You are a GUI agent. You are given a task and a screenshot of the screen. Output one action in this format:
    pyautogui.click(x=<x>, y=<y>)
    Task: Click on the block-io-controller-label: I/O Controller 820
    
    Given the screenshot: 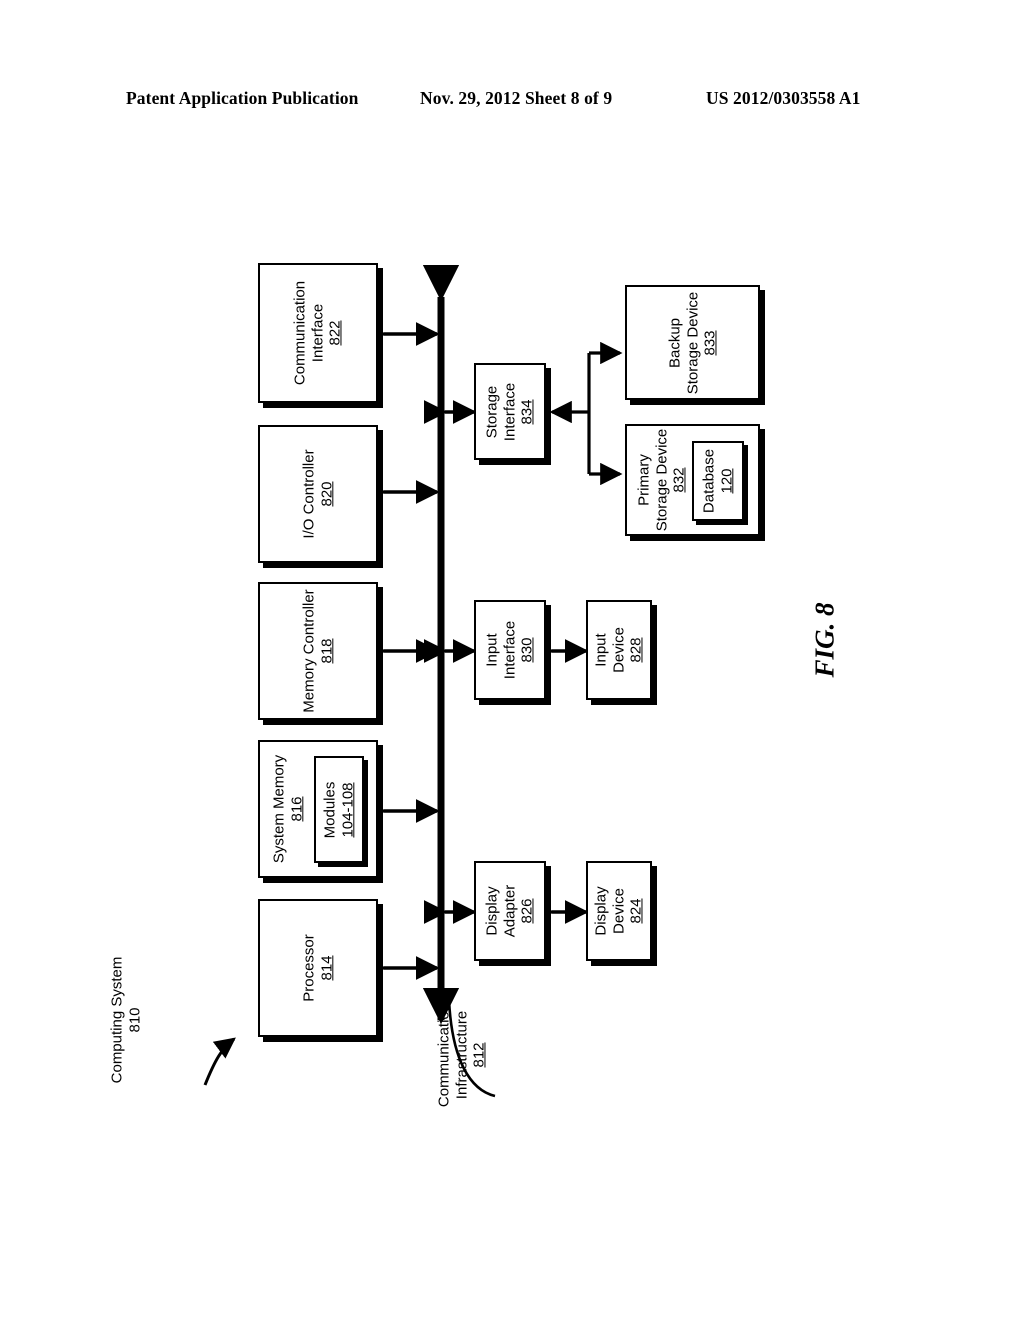 What is the action you would take?
    pyautogui.click(x=317, y=494)
    